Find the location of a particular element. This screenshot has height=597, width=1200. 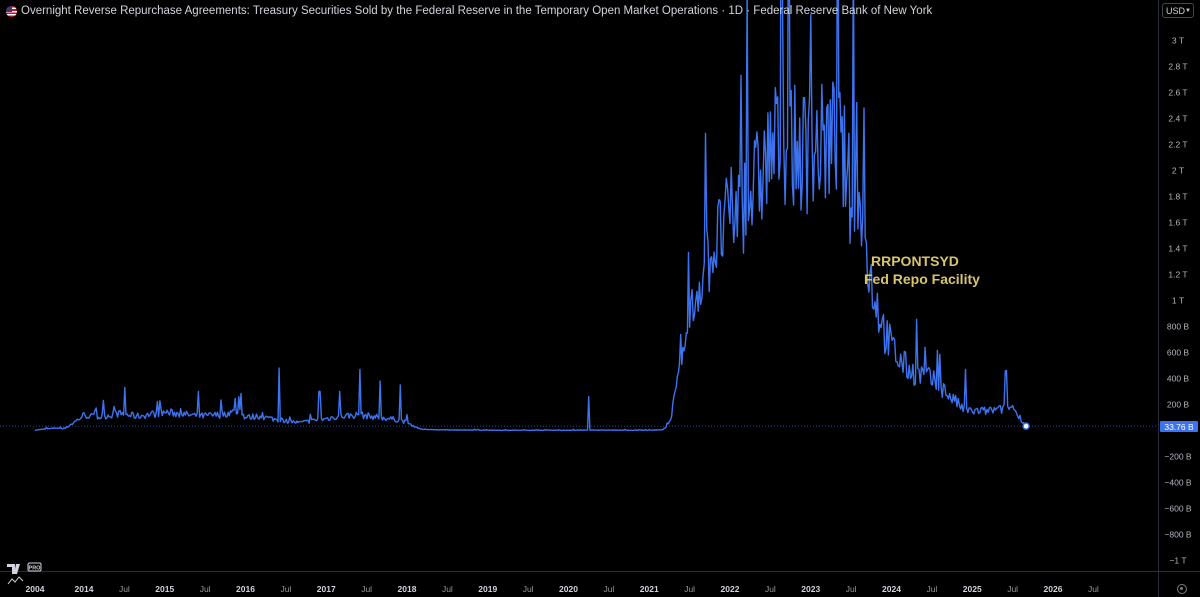

currency-selector: USD ▼ is located at coordinates (1178, 10).